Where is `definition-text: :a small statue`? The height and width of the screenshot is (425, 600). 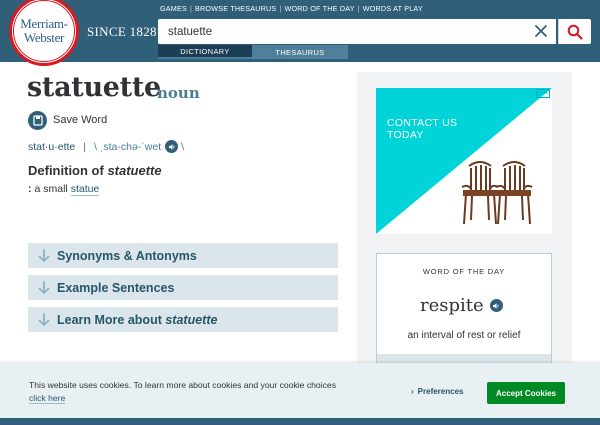 definition-text: :a small statue is located at coordinates (64, 189).